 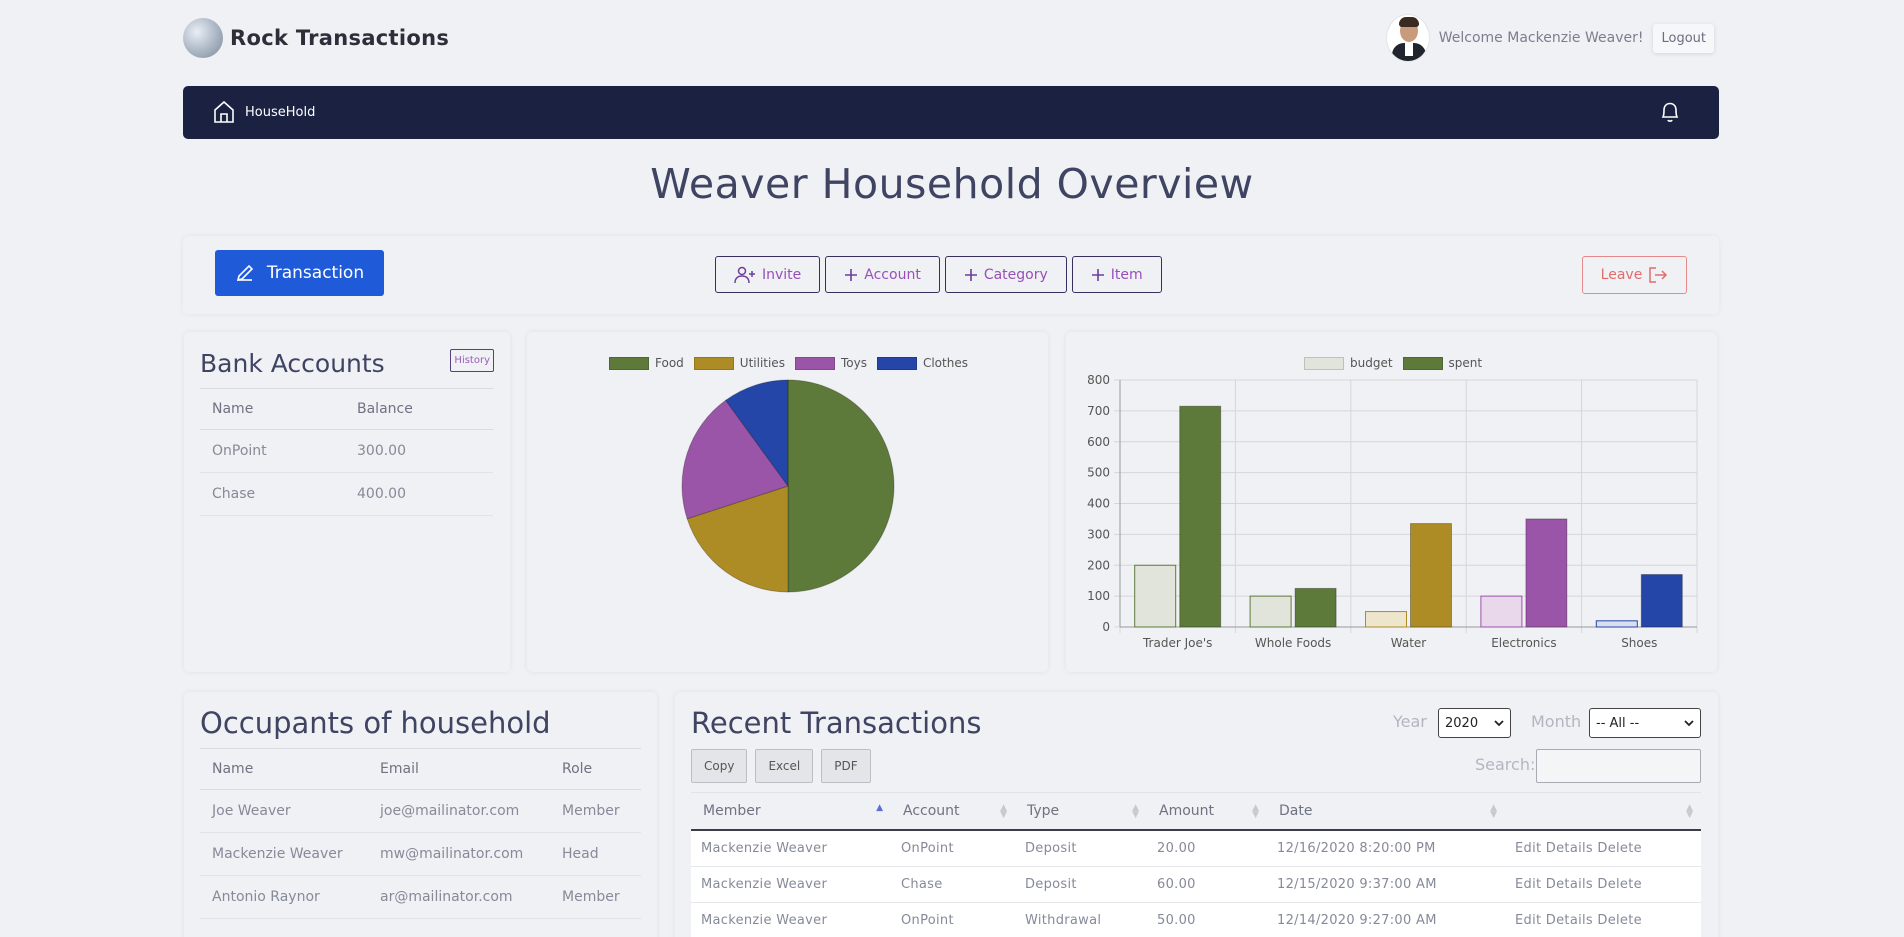 I want to click on tx-date: 12/16/2020 8:20:00 PM, so click(x=1386, y=848).